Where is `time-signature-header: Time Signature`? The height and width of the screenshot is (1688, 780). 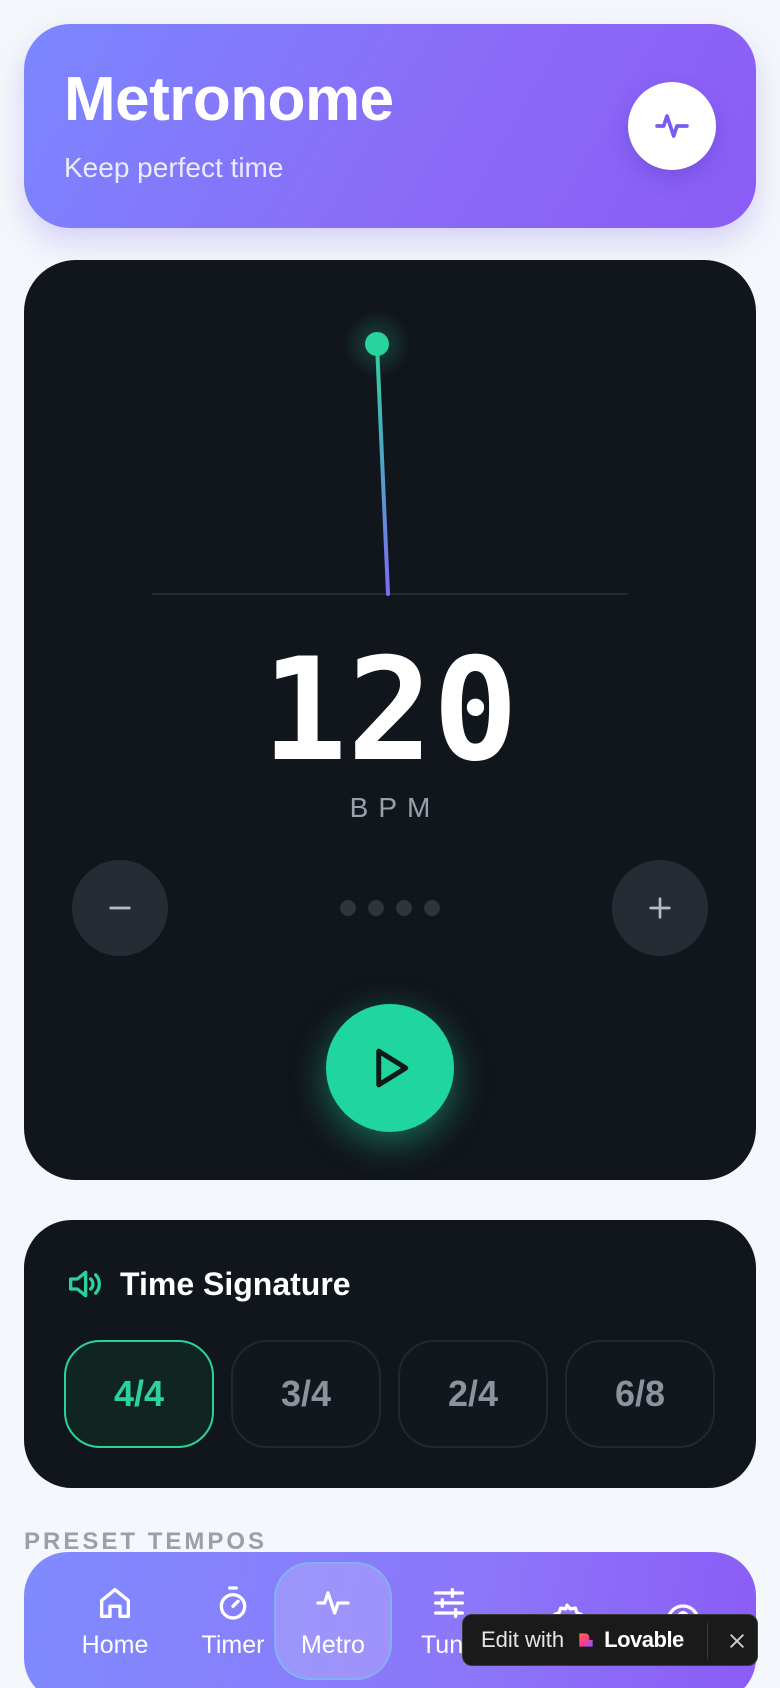 time-signature-header: Time Signature is located at coordinates (207, 1284).